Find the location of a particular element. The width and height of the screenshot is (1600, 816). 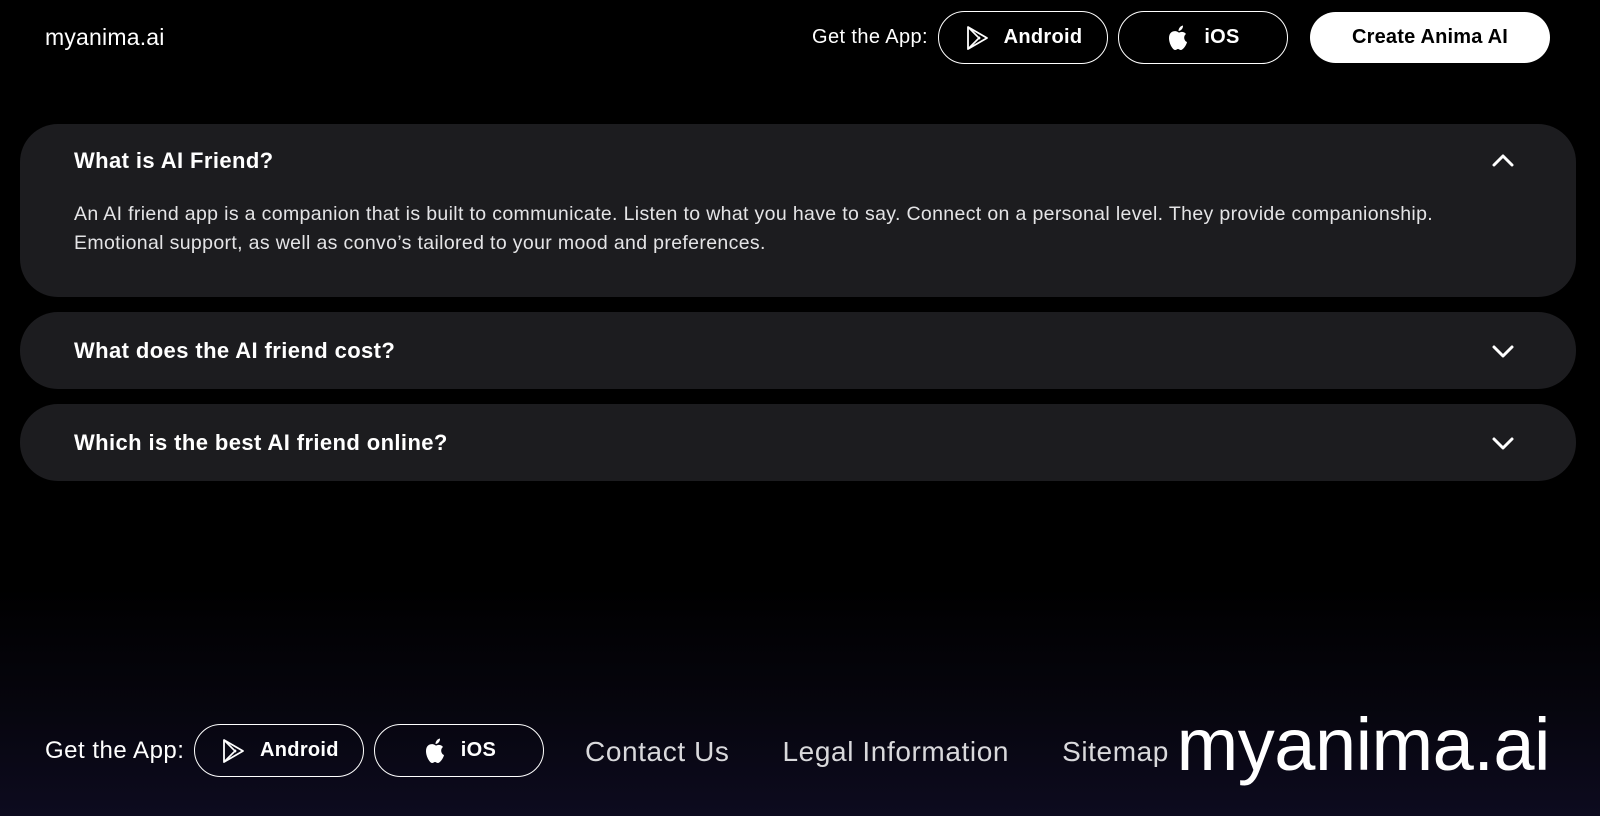

footer-app-links: Get the App: Android iOS is located at coordinates (295, 750).